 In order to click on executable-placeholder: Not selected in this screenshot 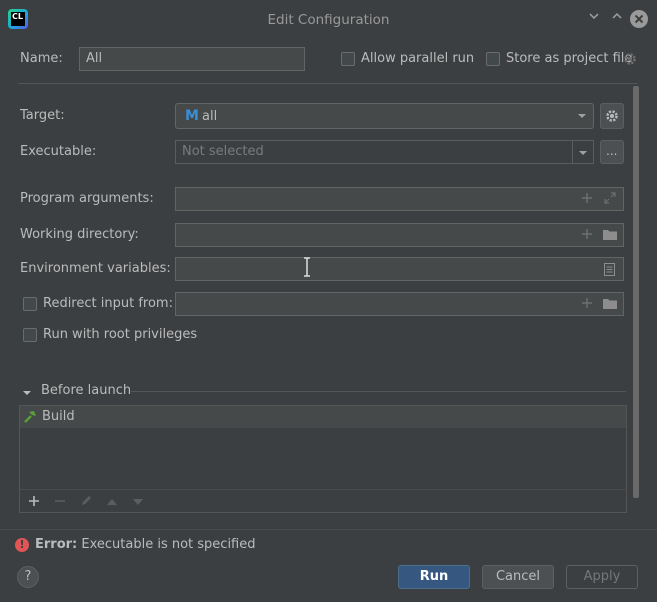, I will do `click(223, 151)`.